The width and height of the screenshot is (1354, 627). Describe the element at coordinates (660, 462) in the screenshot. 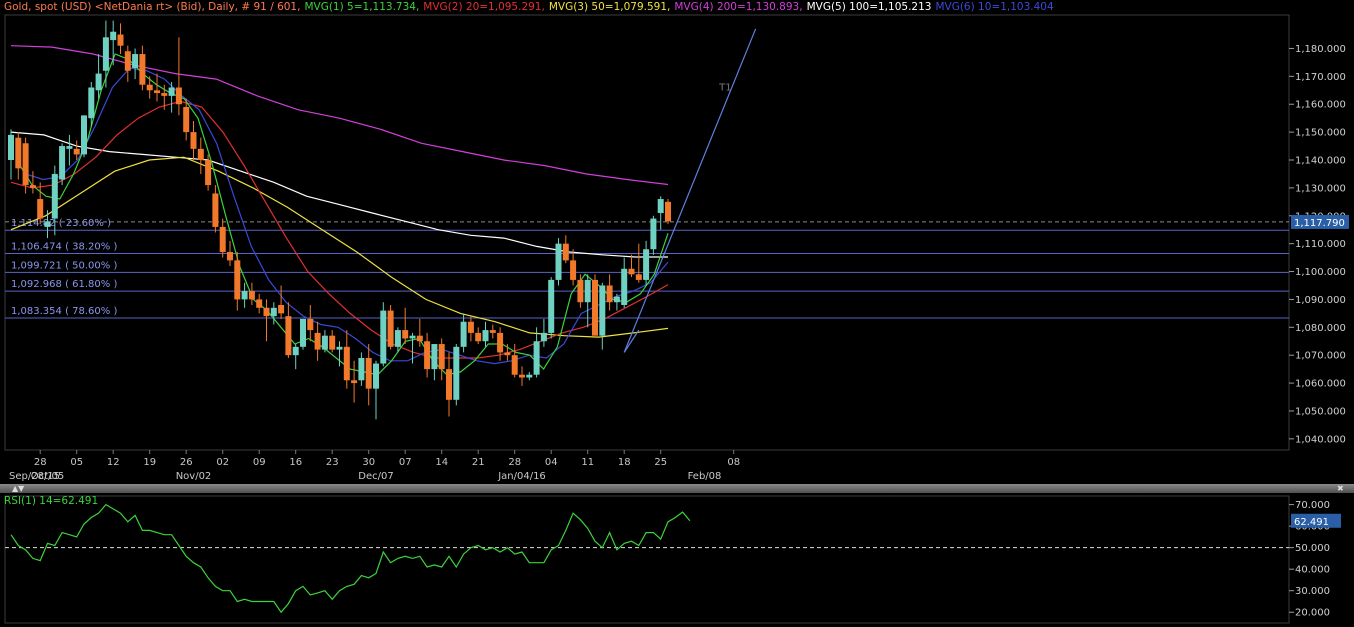

I see `time-axis-day-label: 25` at that location.